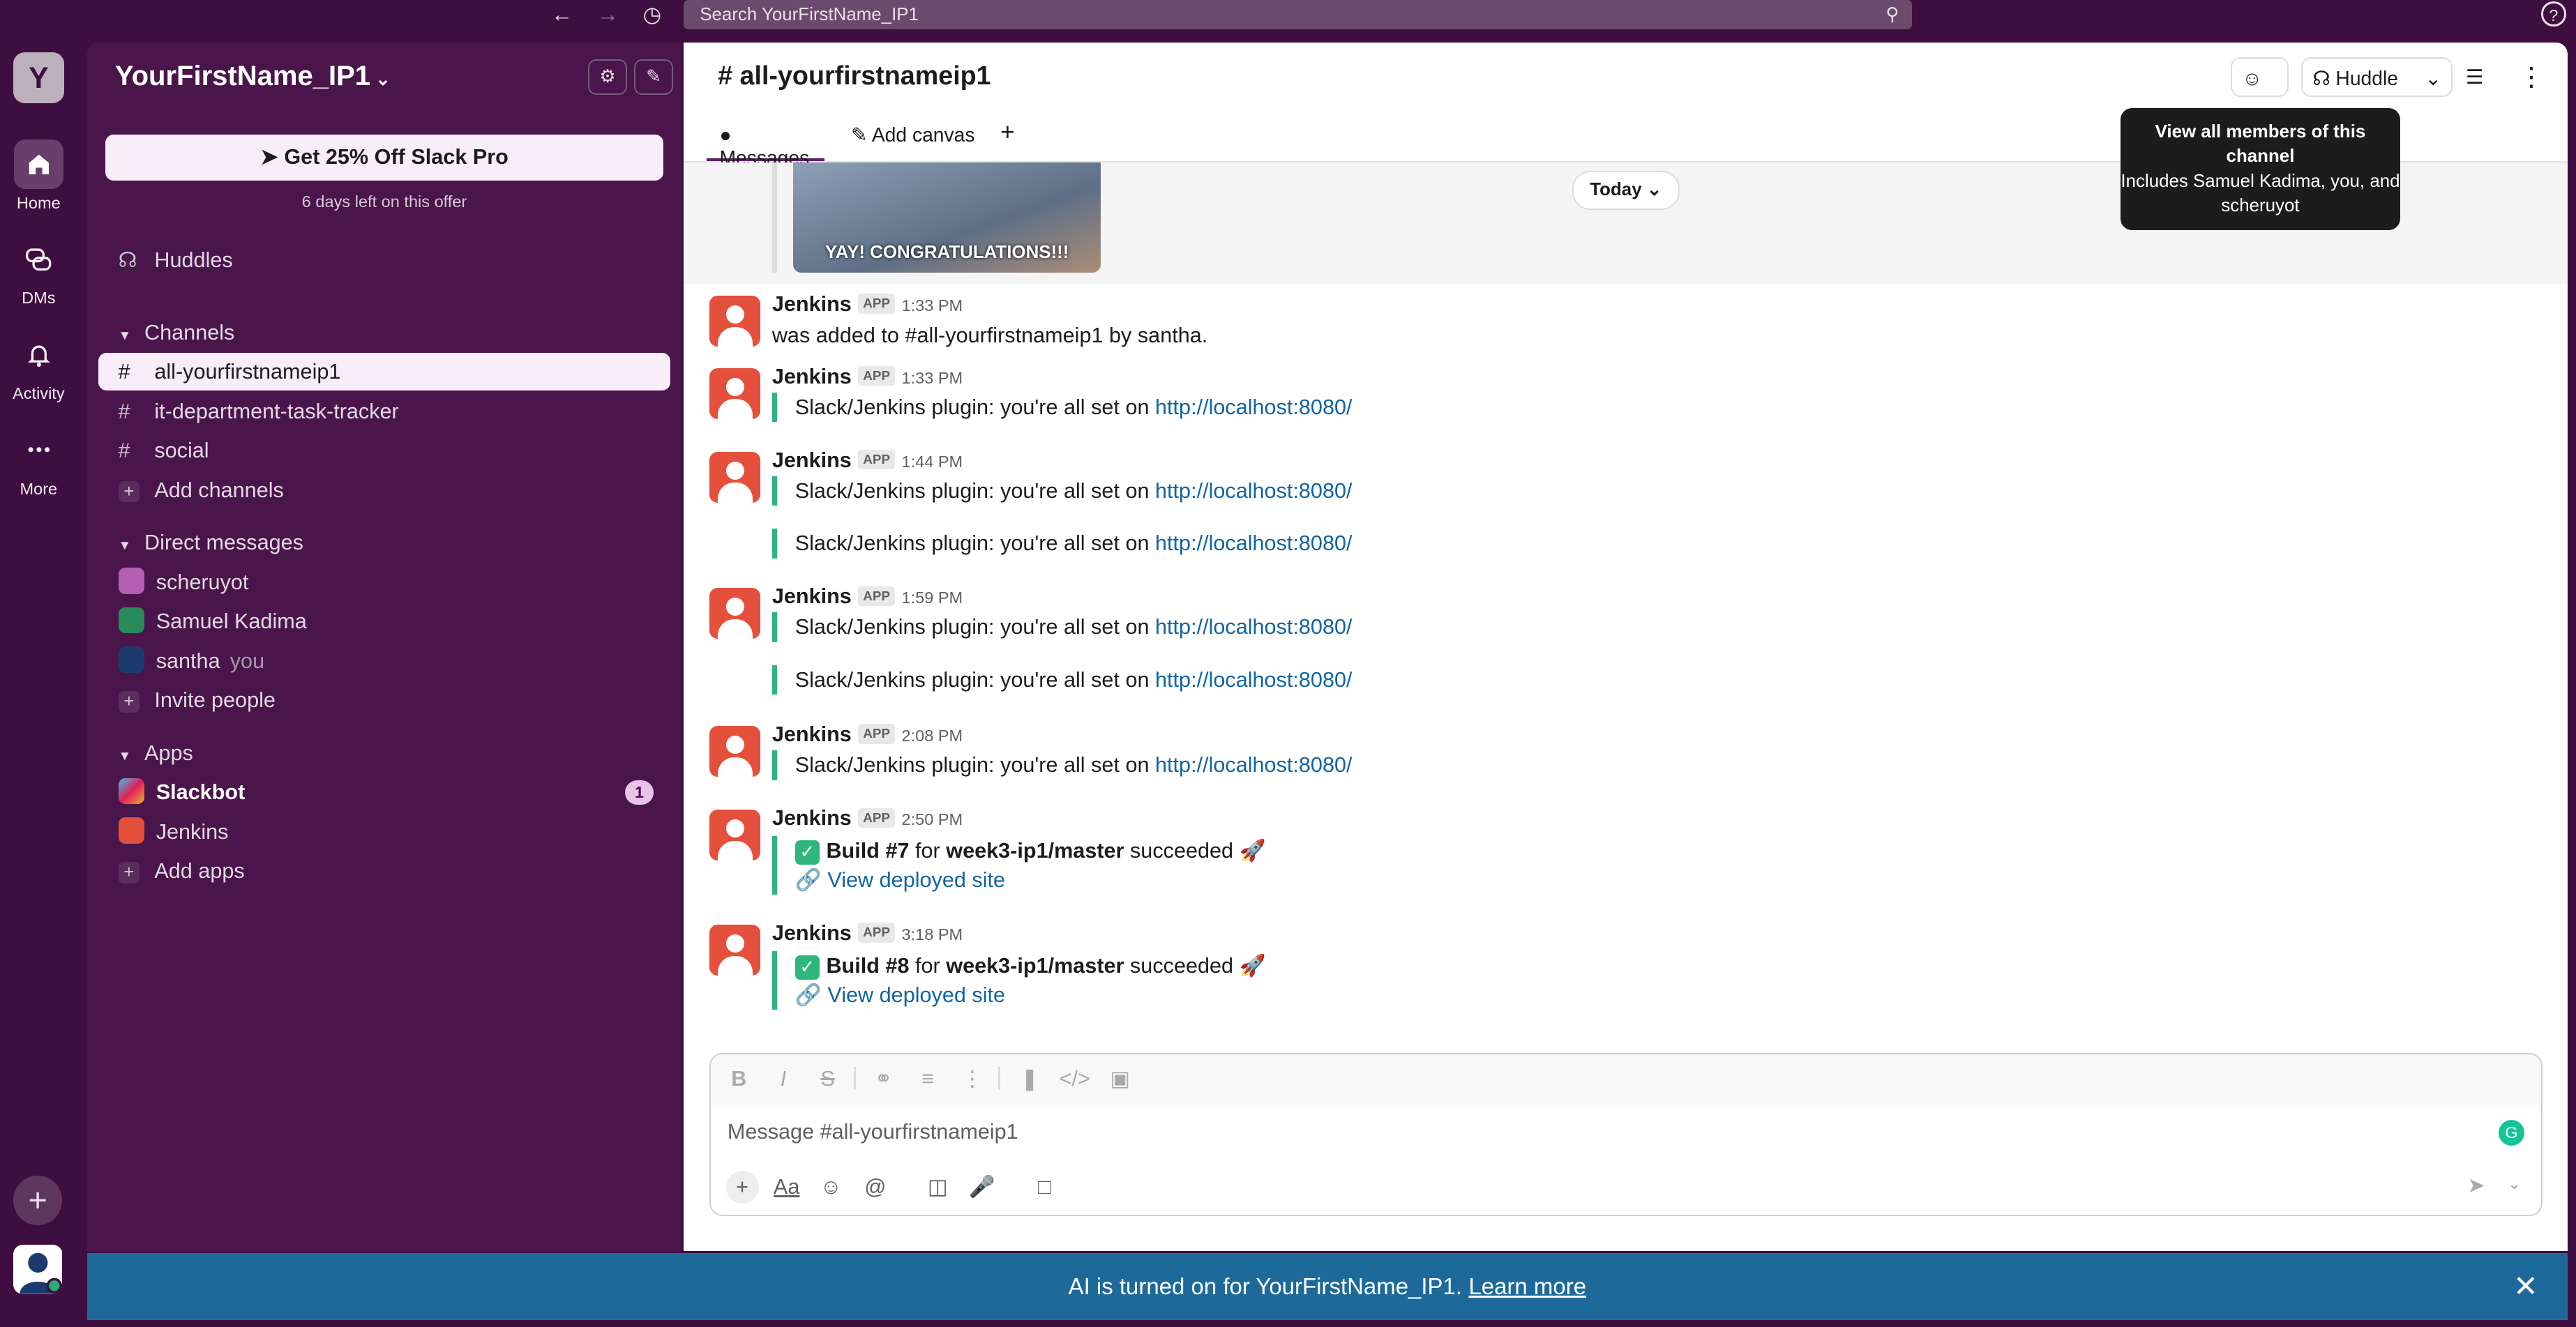 The width and height of the screenshot is (2576, 1327). I want to click on message-header: Jenkins APP 1:44 PM, so click(867, 460).